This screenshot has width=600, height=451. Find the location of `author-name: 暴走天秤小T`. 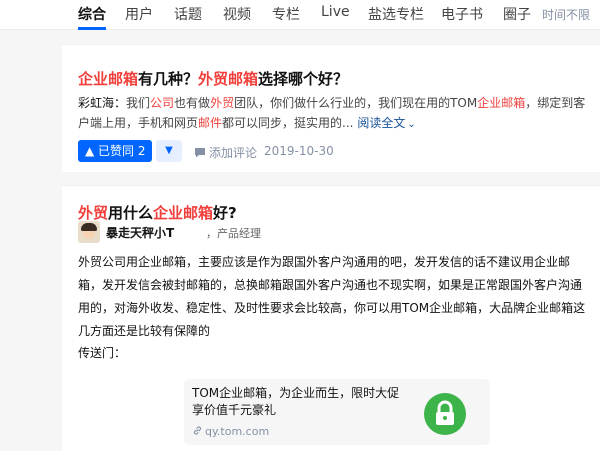

author-name: 暴走天秤小T is located at coordinates (140, 232).